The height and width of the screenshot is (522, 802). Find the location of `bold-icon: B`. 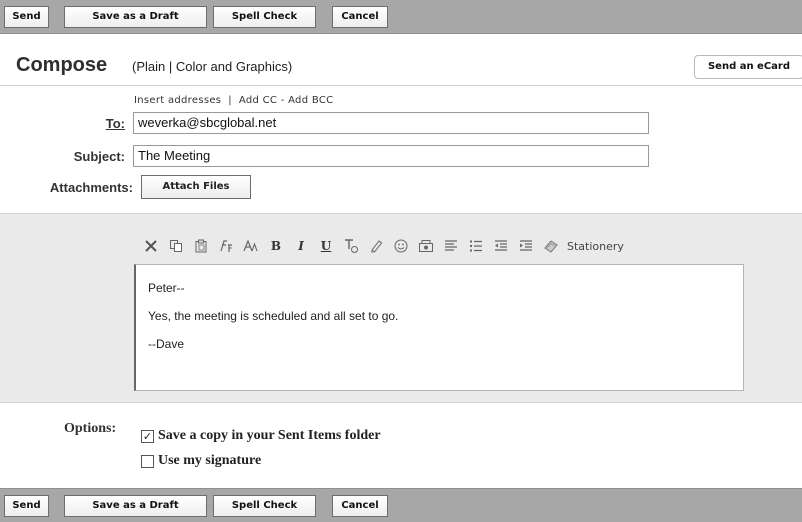

bold-icon: B is located at coordinates (276, 246).